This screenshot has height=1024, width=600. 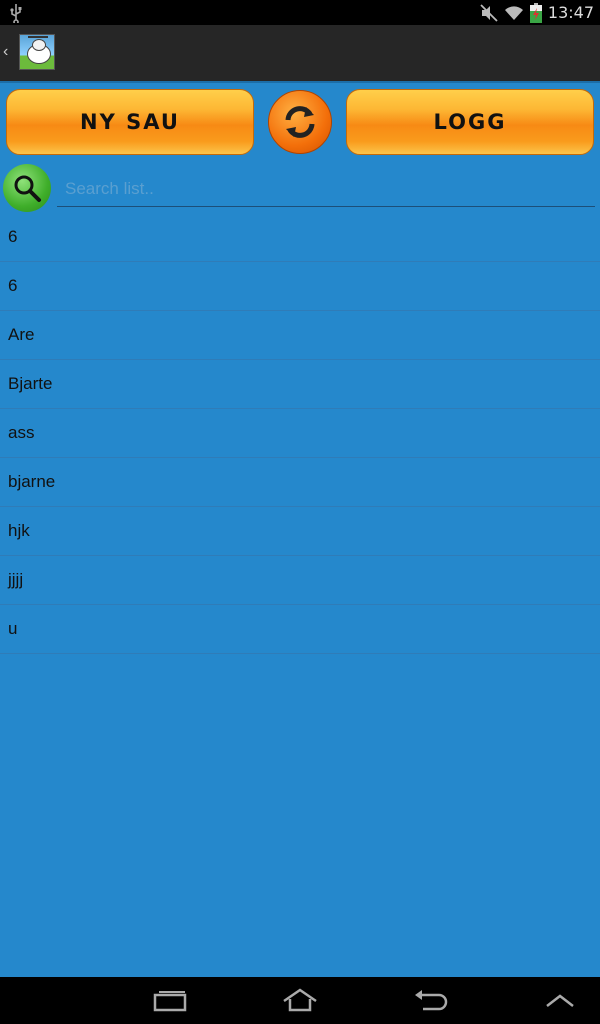 I want to click on recent-apps-icon, so click(x=170, y=1000).